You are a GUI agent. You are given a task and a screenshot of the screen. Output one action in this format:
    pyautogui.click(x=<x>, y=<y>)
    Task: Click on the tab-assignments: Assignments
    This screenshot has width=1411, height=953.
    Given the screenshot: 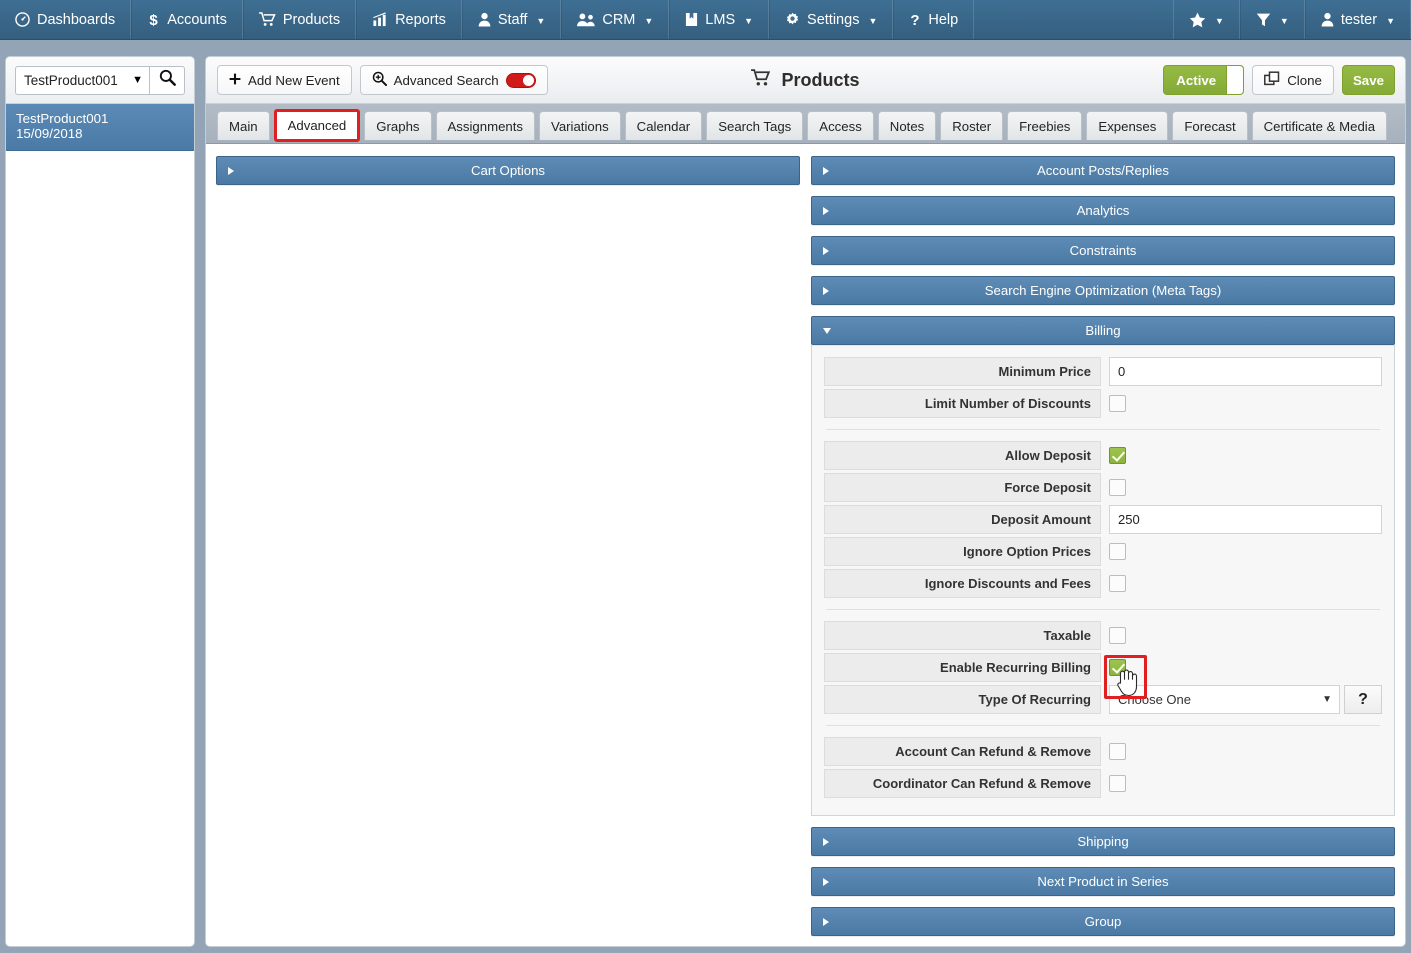 What is the action you would take?
    pyautogui.click(x=485, y=125)
    